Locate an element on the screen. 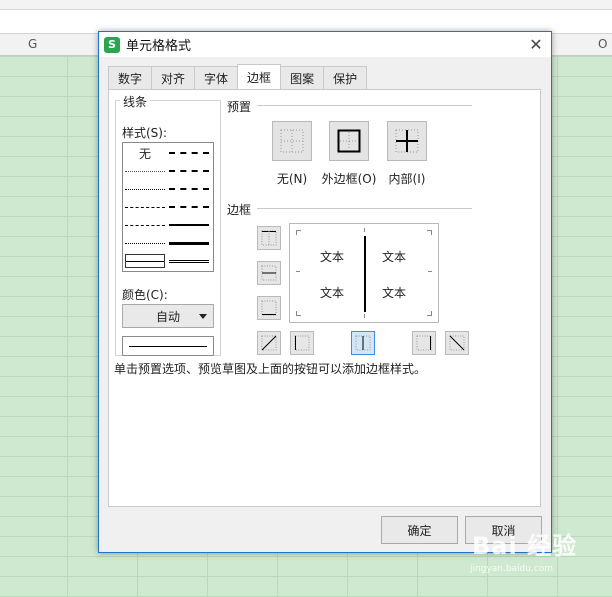  preset-outline-button is located at coordinates (349, 141).